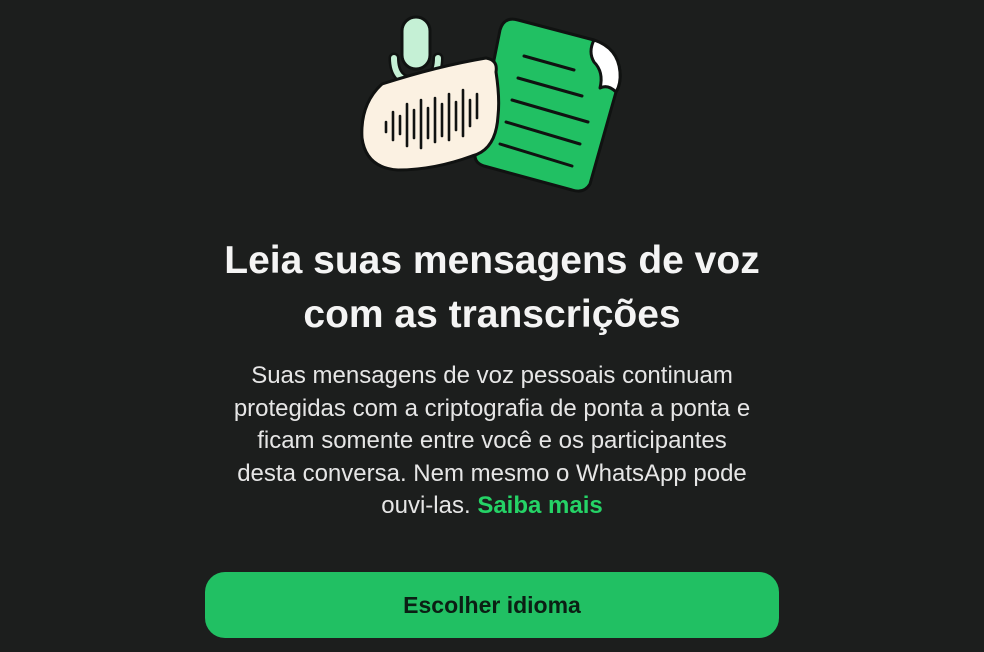 The width and height of the screenshot is (984, 652). I want to click on description-line: Suas mensagens de voz pessoais continuam, so click(492, 375).